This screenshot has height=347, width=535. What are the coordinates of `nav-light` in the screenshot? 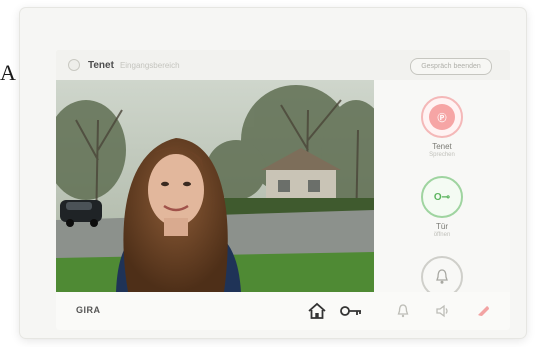 It's located at (403, 311).